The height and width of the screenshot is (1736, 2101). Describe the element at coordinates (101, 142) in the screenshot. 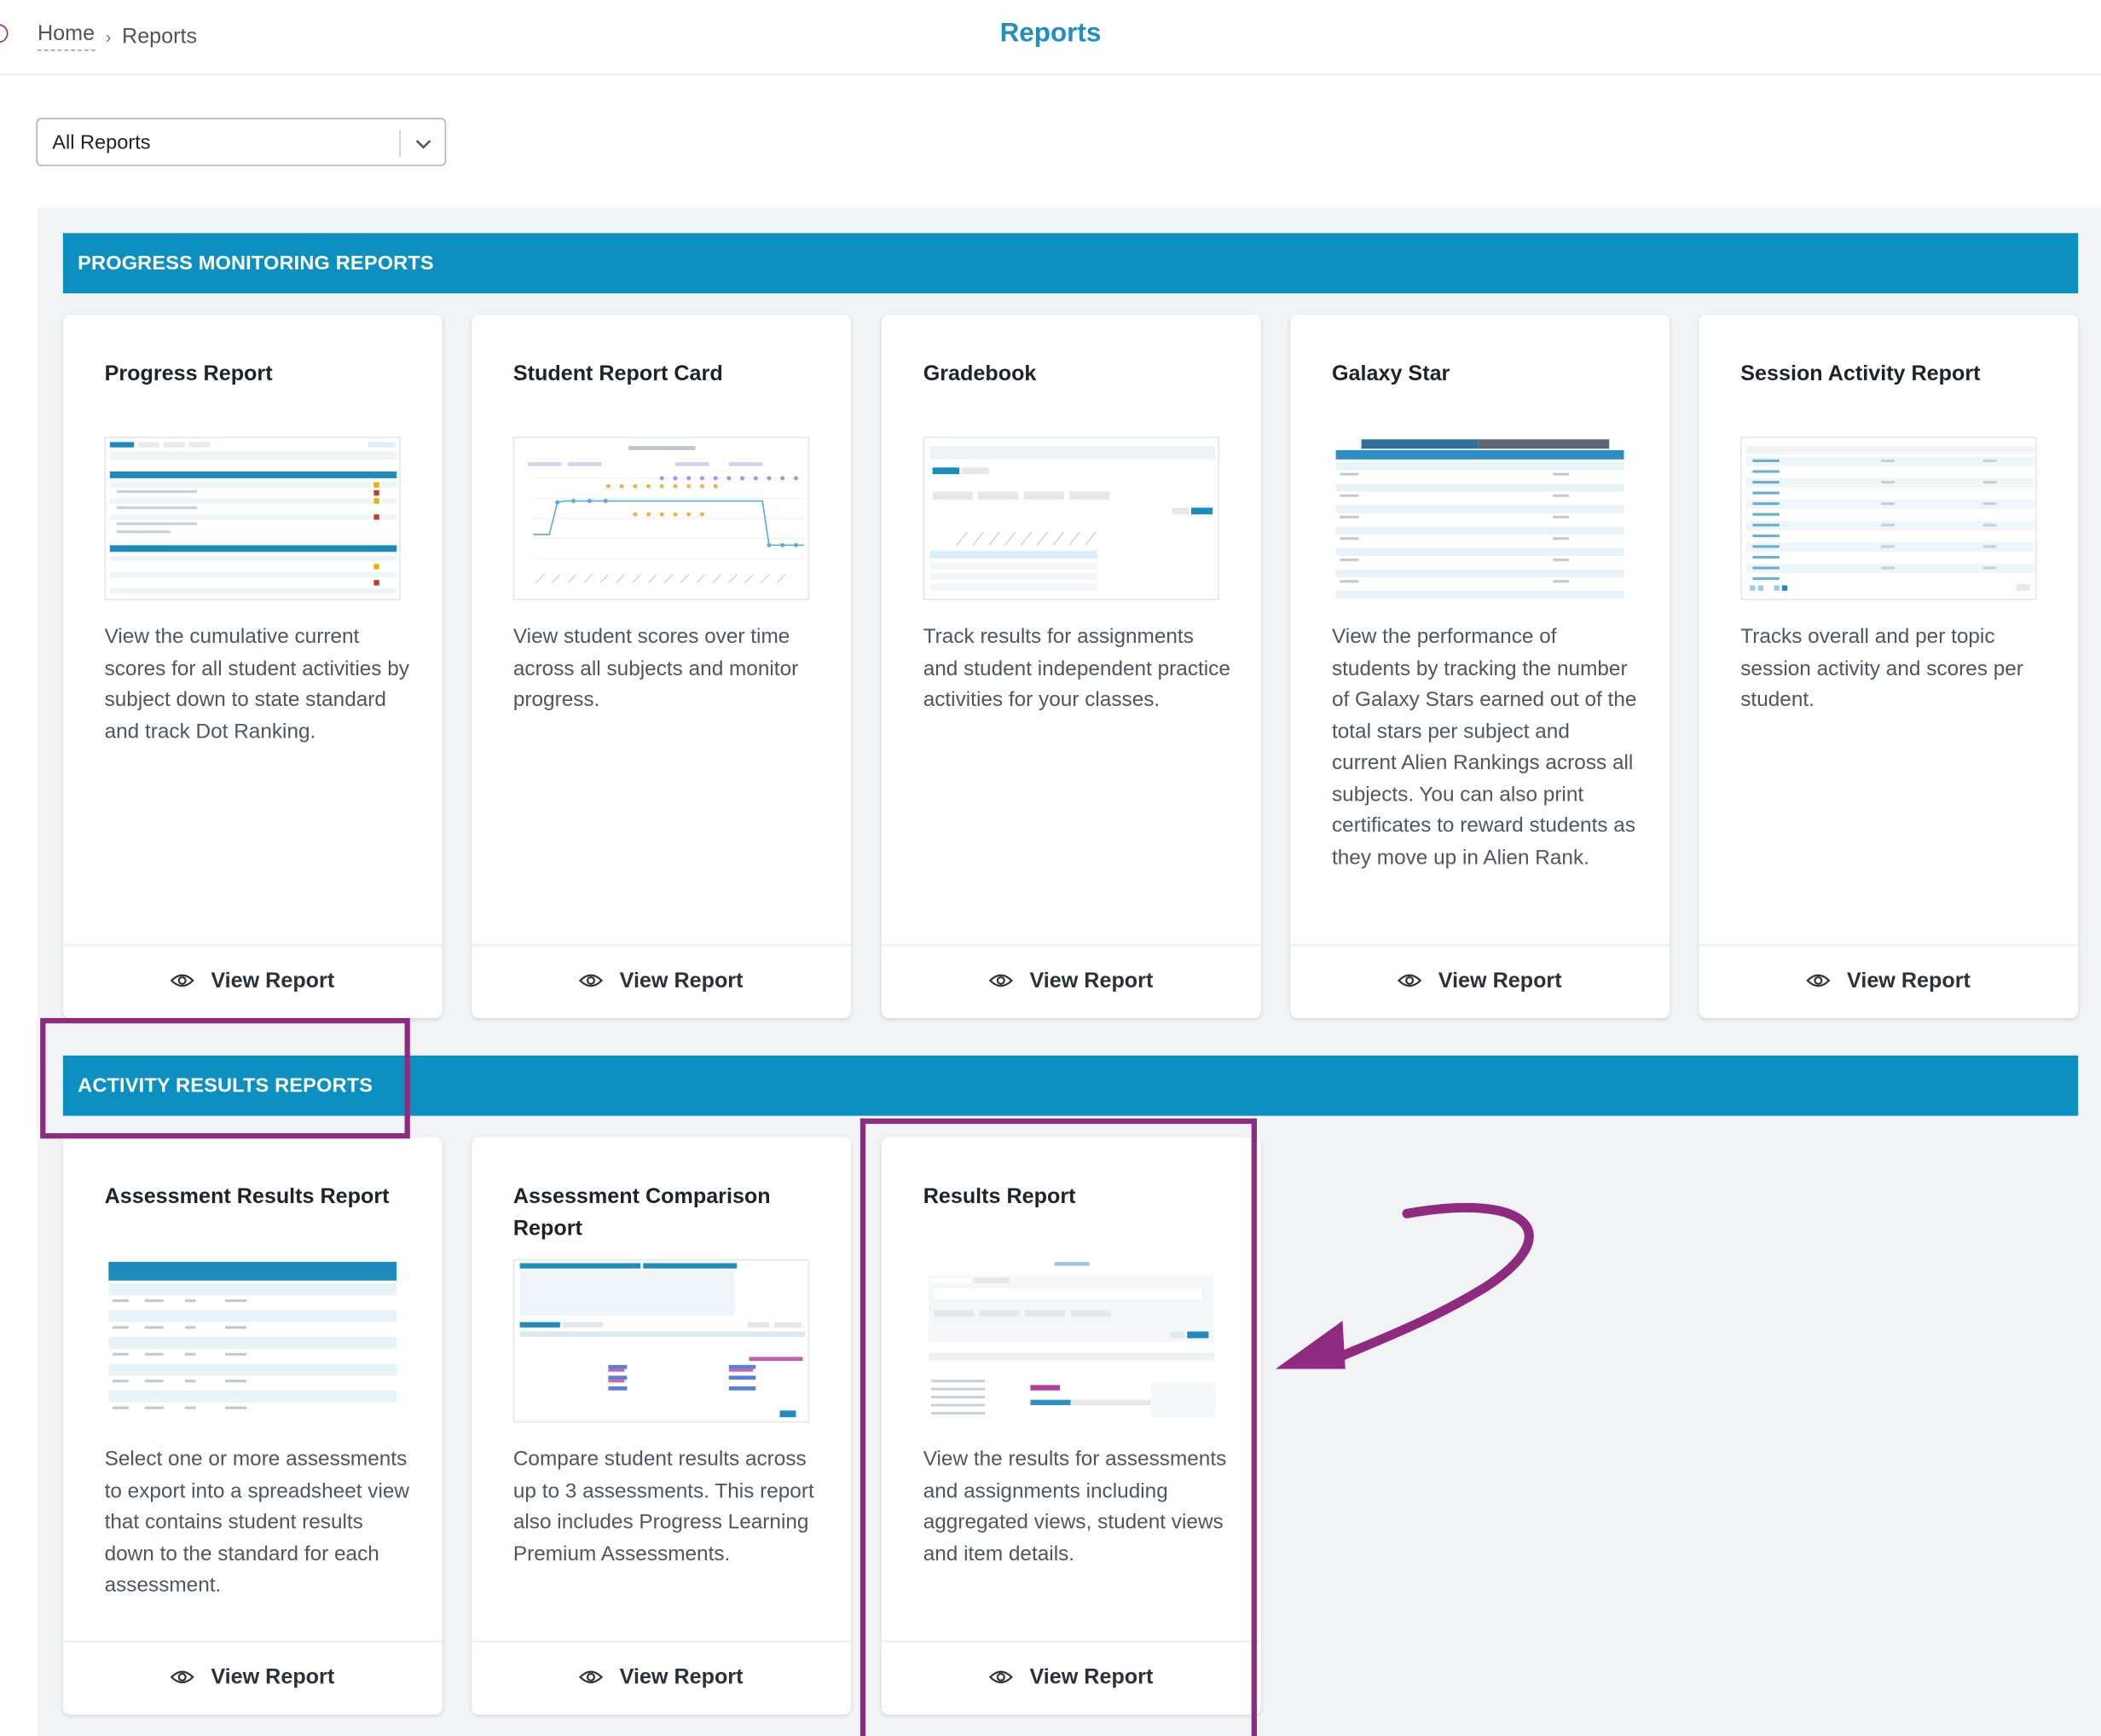

I see `report-filter-value: All Reports` at that location.